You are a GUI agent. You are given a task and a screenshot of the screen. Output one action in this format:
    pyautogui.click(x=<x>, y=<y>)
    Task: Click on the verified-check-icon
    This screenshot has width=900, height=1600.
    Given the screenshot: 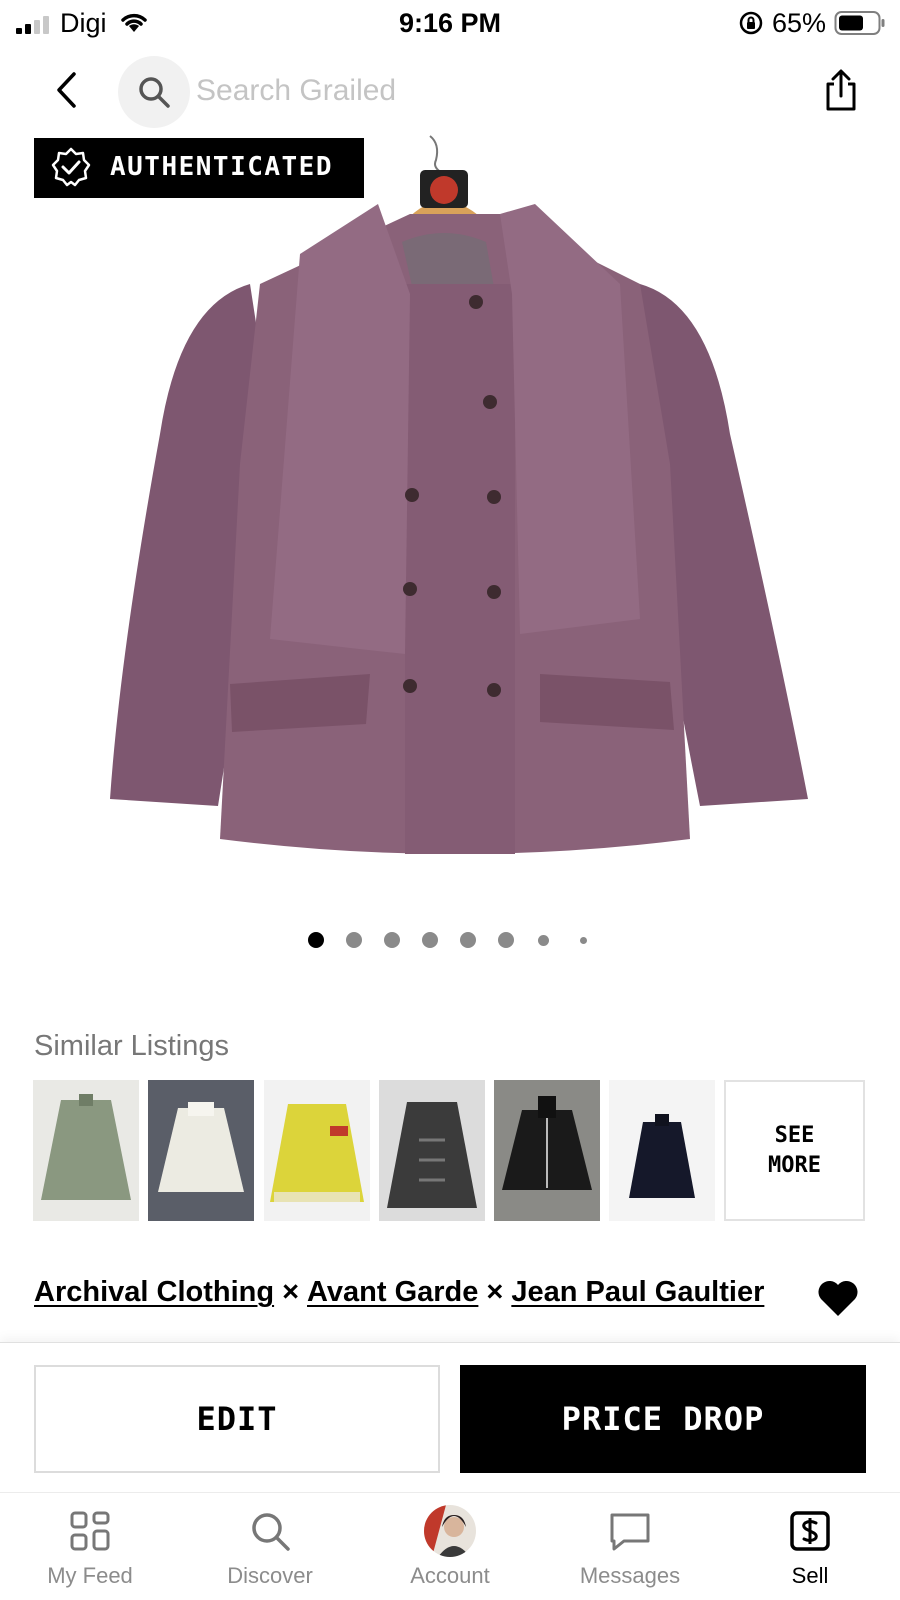 What is the action you would take?
    pyautogui.click(x=71, y=167)
    